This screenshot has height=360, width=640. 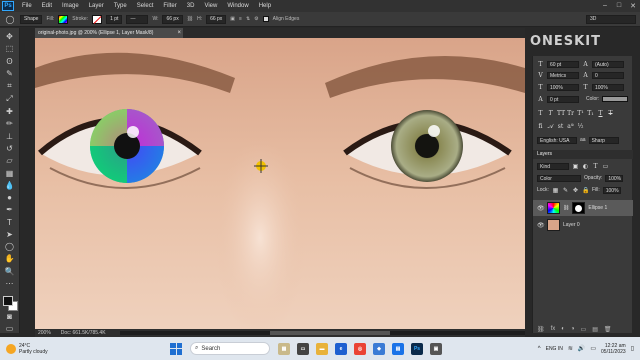 What do you see at coordinates (10, 36) in the screenshot?
I see `move-tool-icon: ✥` at bounding box center [10, 36].